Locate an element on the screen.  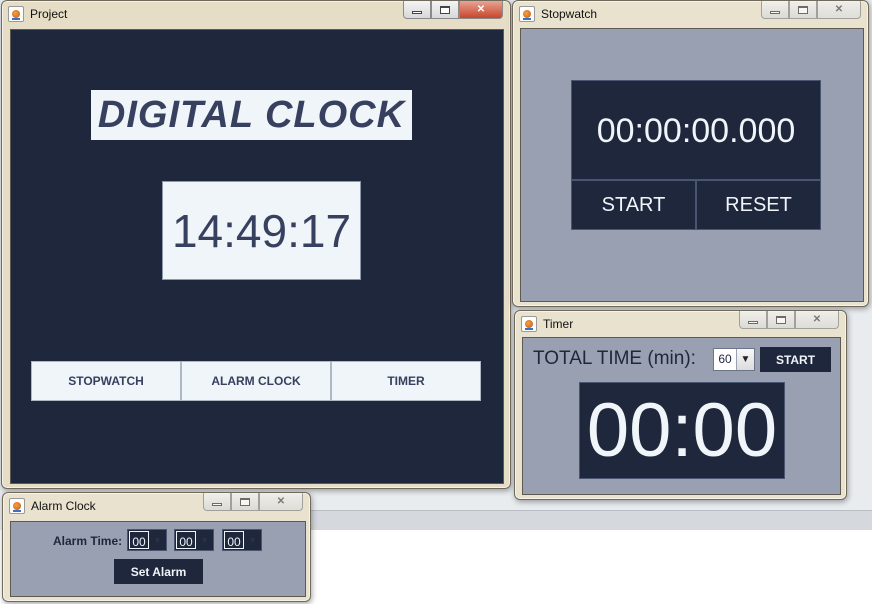
second-value: 00 is located at coordinates (234, 540).